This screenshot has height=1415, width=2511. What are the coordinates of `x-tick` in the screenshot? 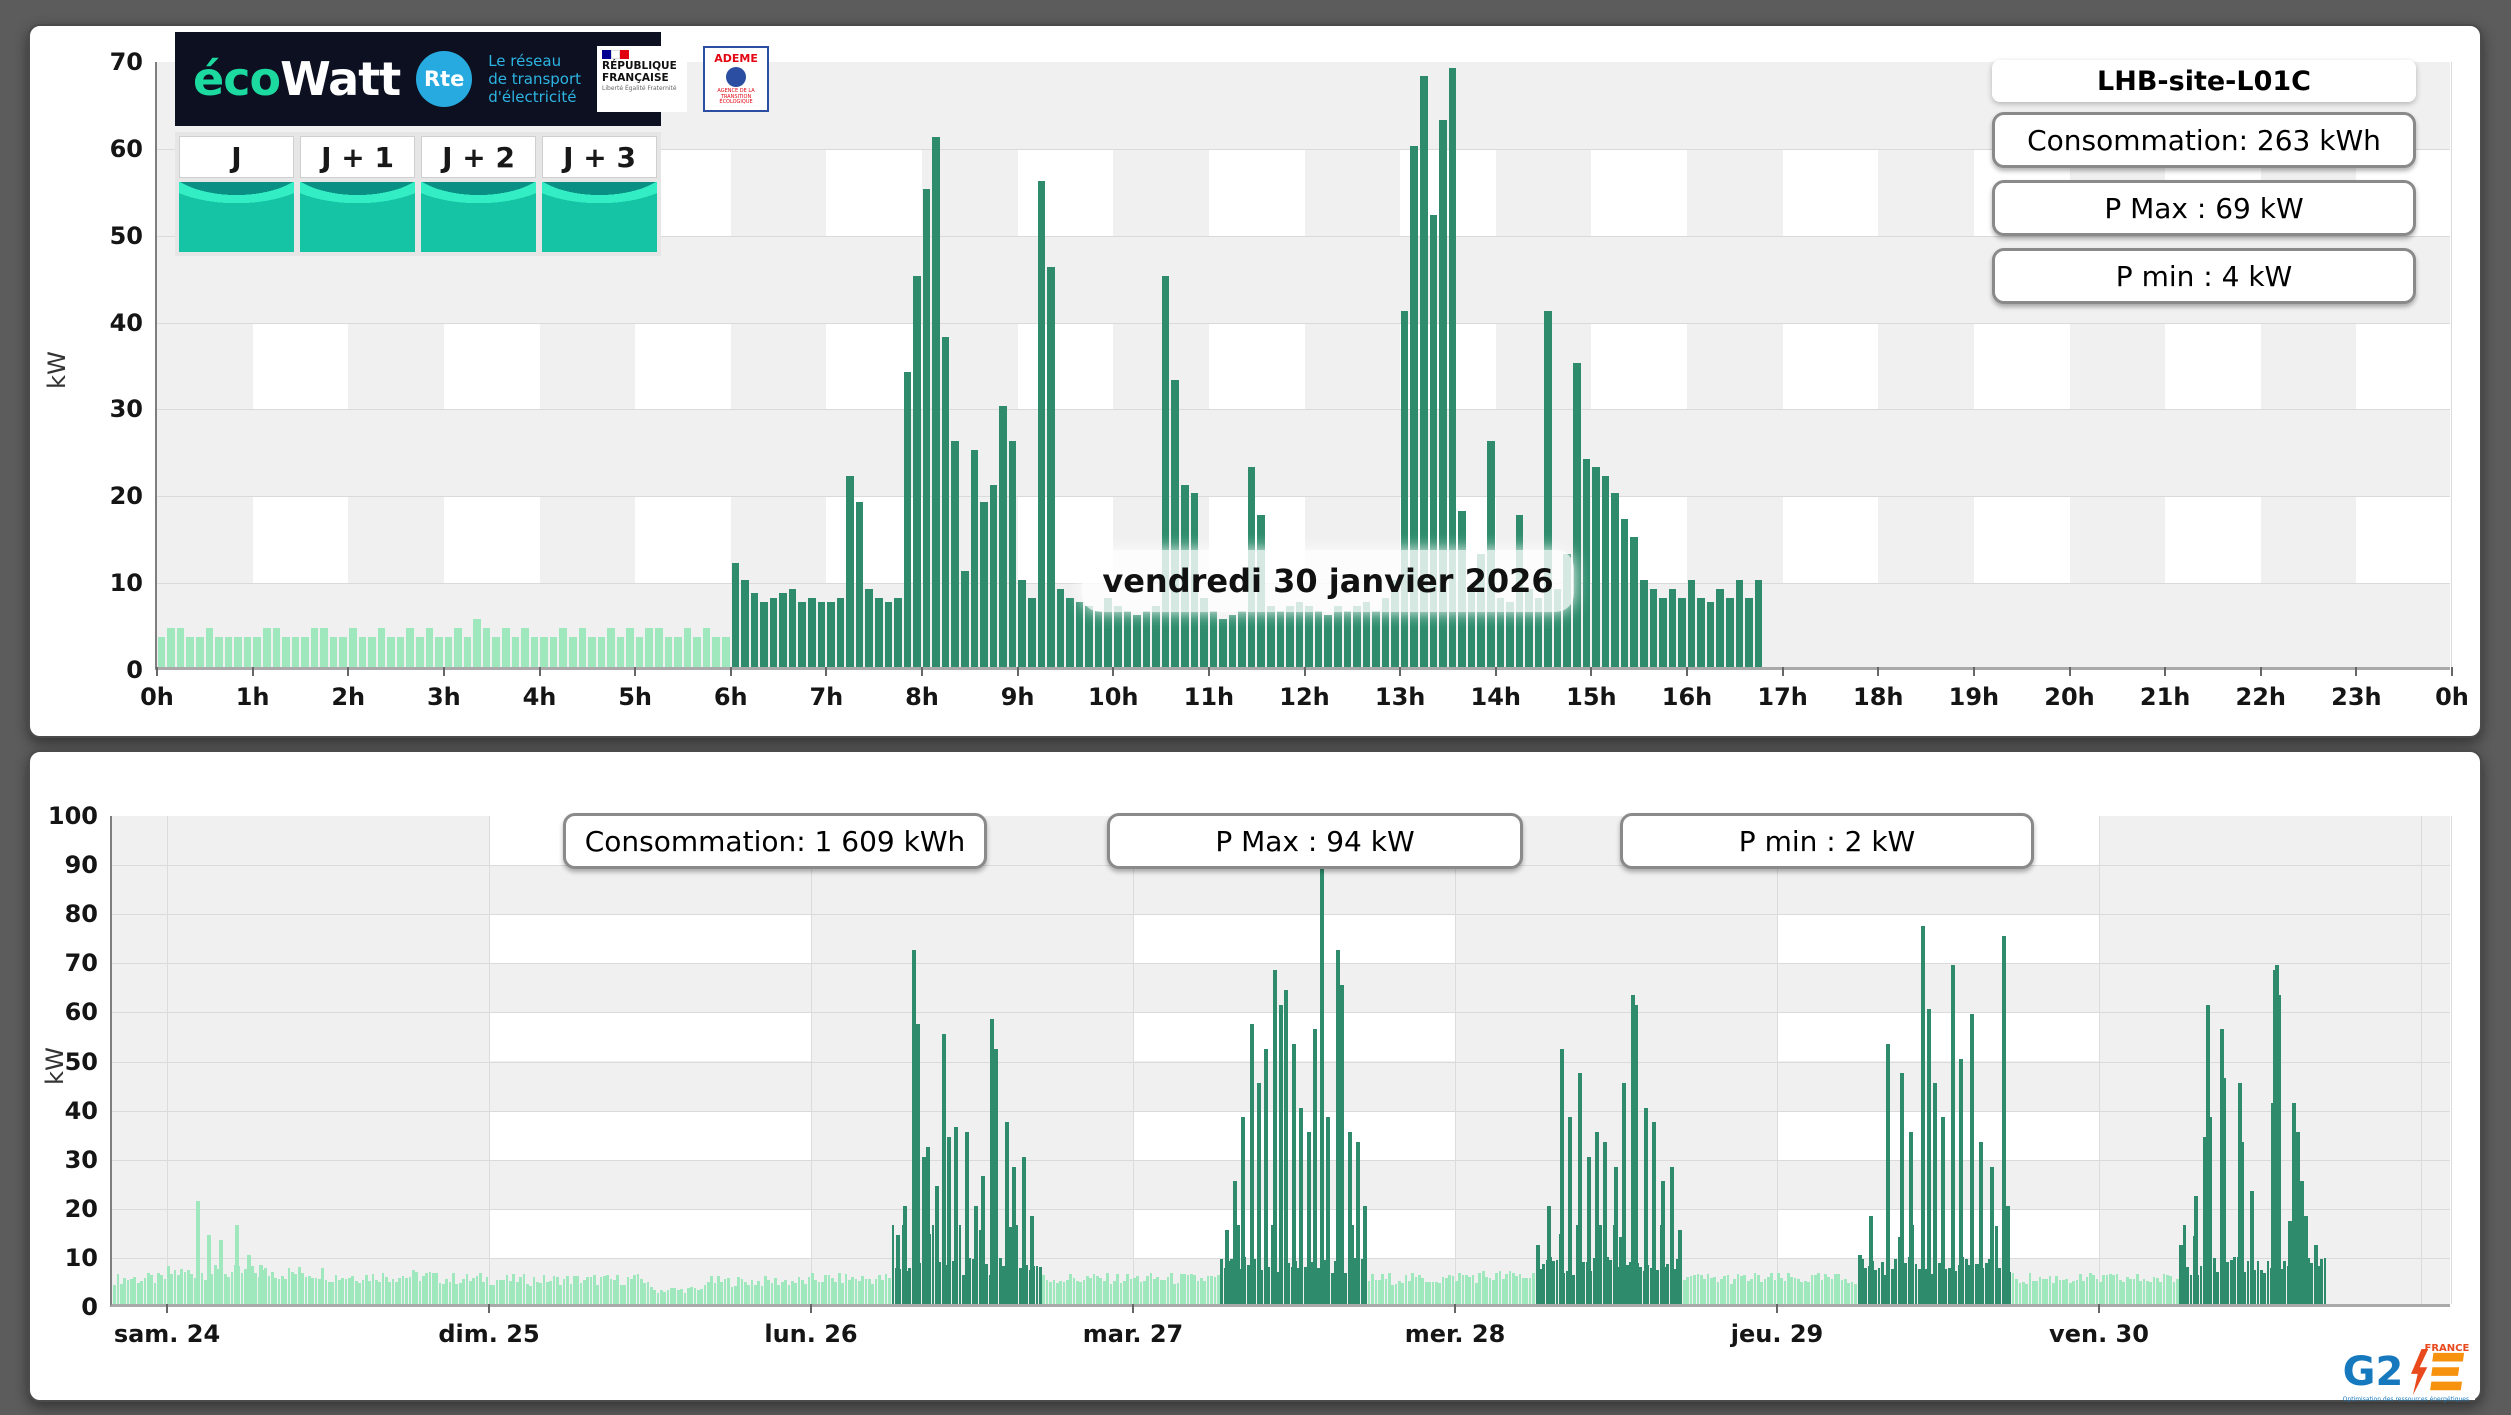 It's located at (252, 671).